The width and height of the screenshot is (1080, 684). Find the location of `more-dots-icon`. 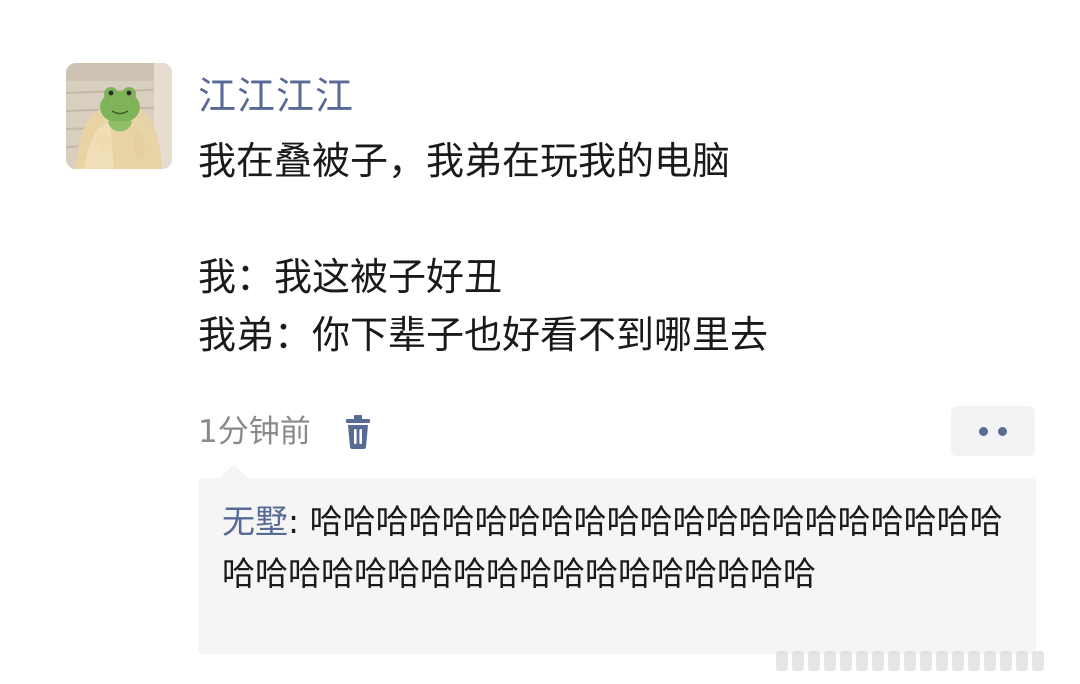

more-dots-icon is located at coordinates (993, 431).